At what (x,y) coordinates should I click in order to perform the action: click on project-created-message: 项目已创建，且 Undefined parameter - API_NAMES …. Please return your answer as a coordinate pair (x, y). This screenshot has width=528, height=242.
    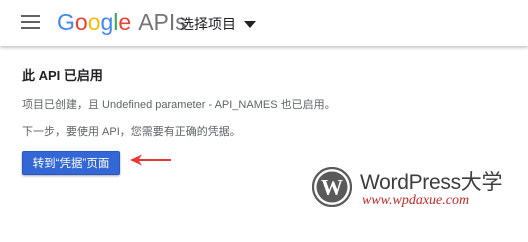
    Looking at the image, I should click on (179, 105).